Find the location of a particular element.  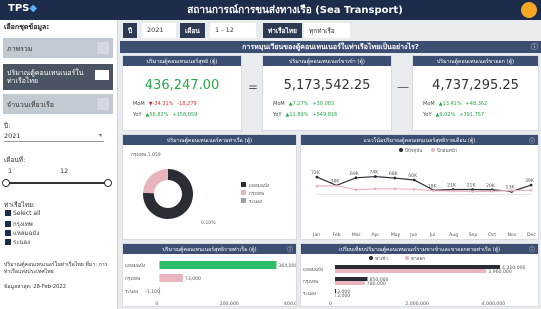

donut-annotation: กรุงเทพ 1,059 is located at coordinates (146, 155).